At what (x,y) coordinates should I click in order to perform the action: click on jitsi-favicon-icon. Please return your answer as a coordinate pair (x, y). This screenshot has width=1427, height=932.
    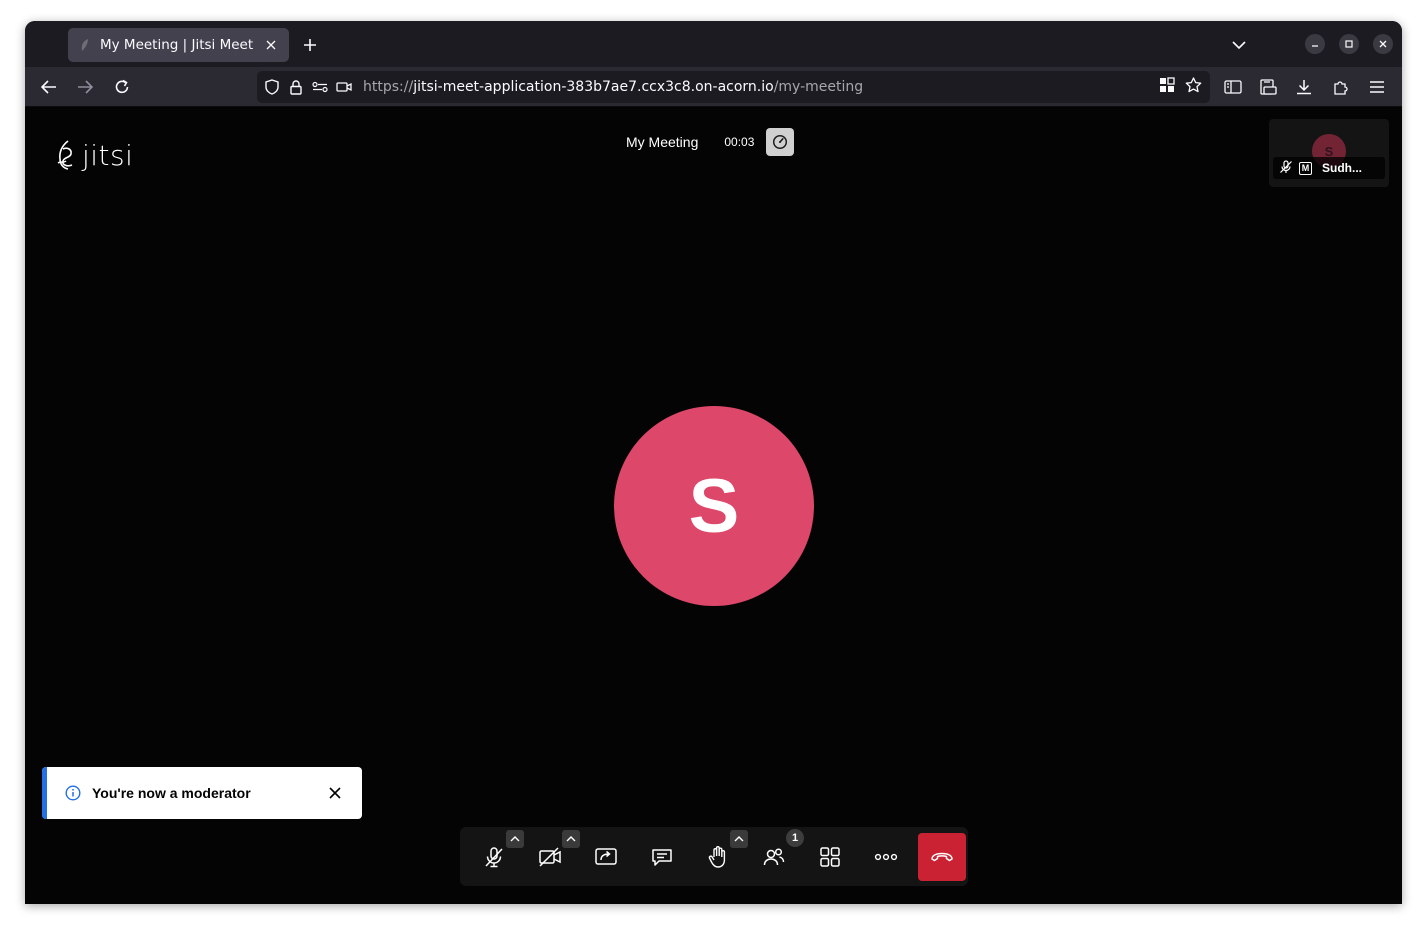
    Looking at the image, I should click on (85, 45).